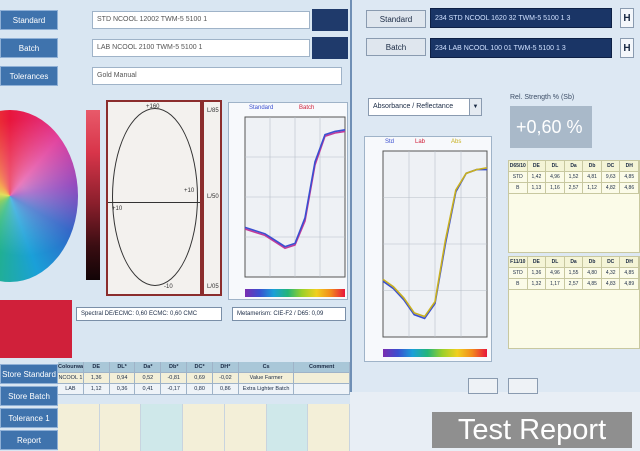 The image size is (640, 451). What do you see at coordinates (29, 374) in the screenshot?
I see `store-standard-button: Store Standard` at bounding box center [29, 374].